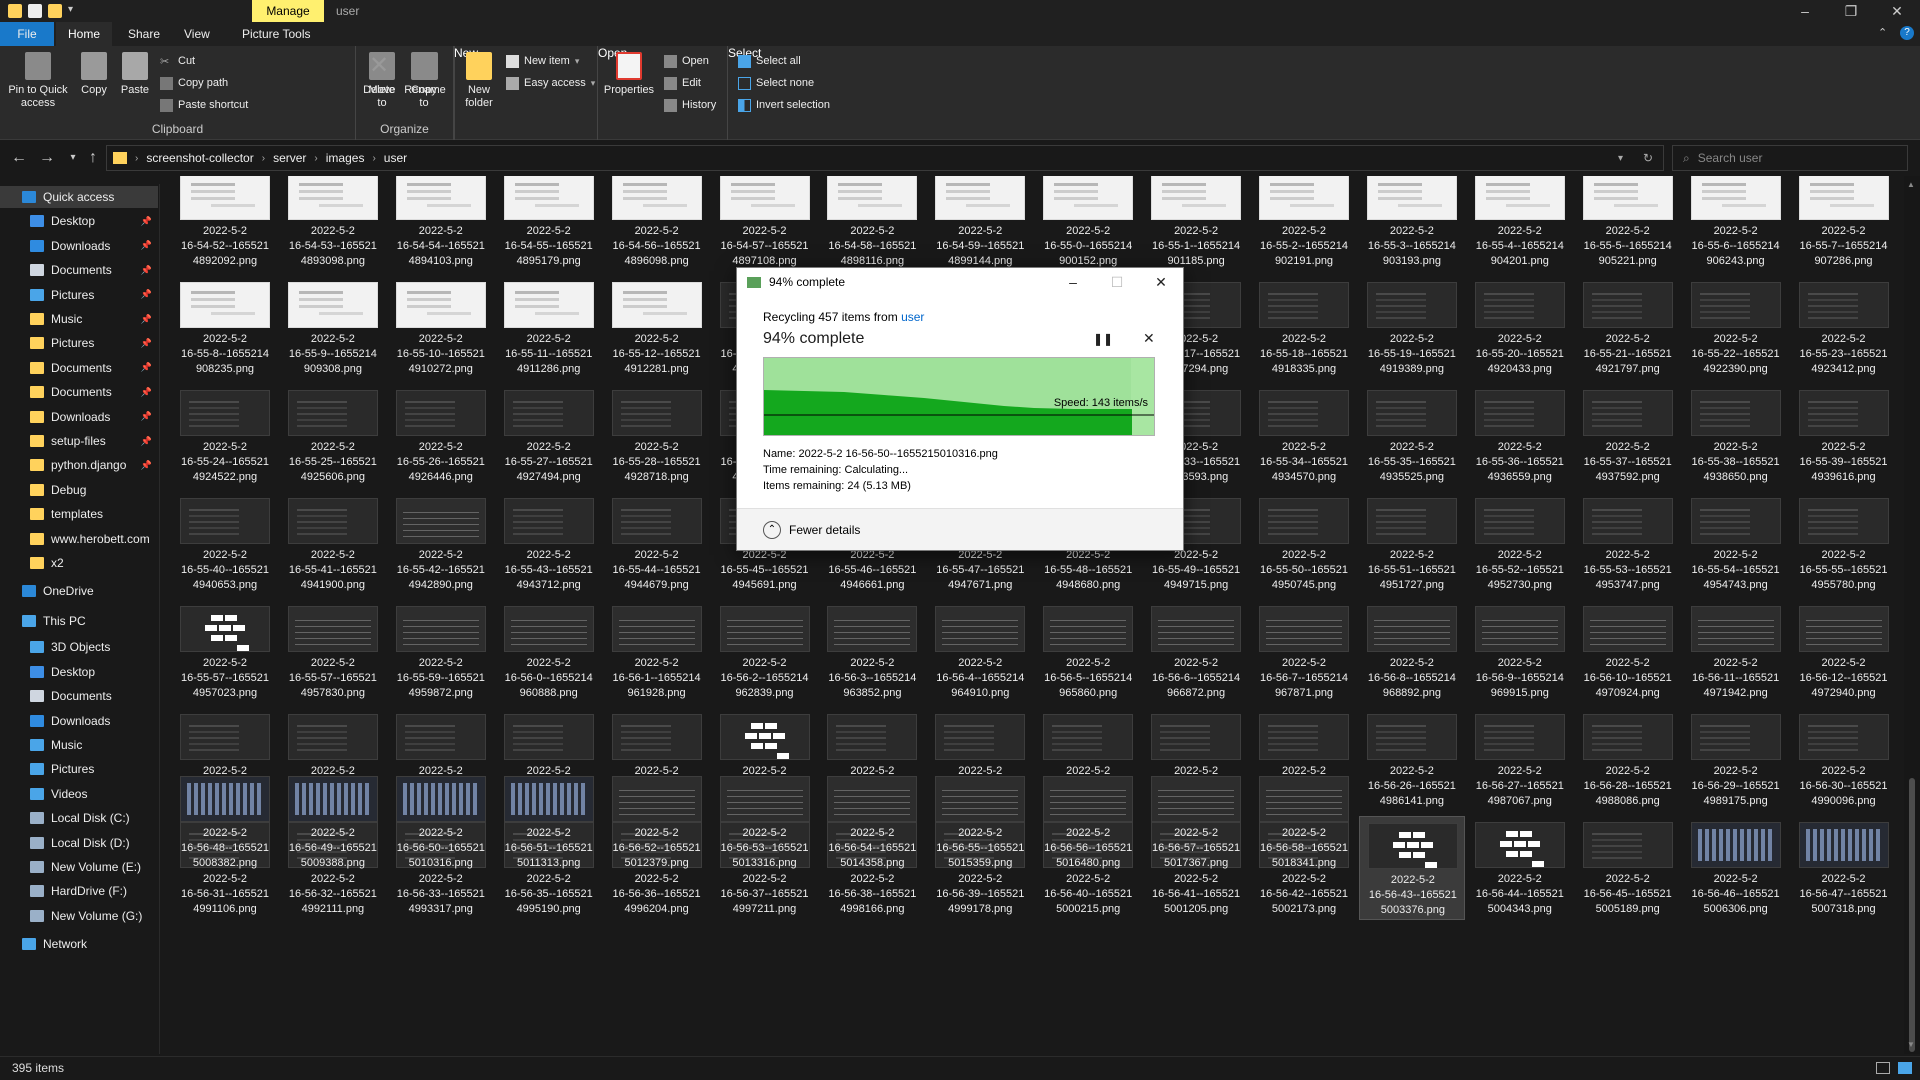 The height and width of the screenshot is (1080, 1920). I want to click on file-item: 2022-5-2 16-54-52--165521 4892092.png, so click(225, 224).